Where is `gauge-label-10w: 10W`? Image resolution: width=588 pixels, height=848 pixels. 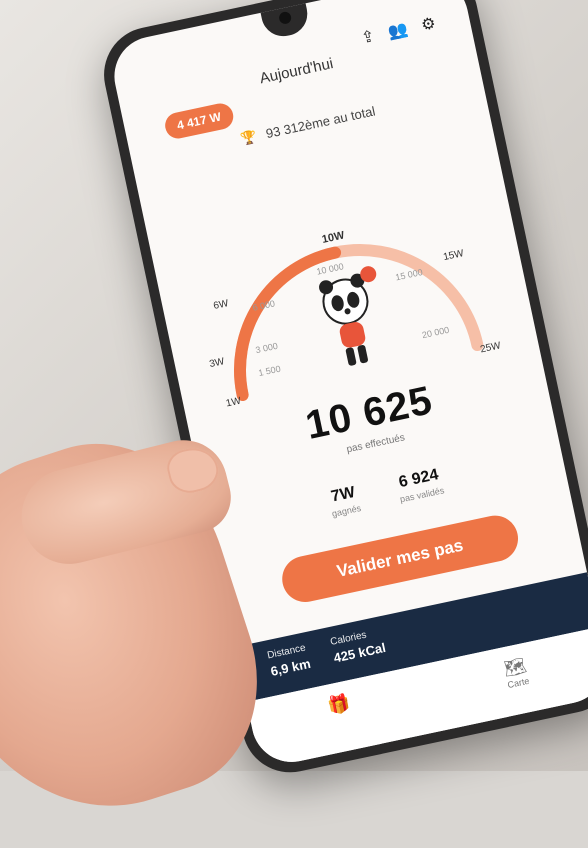
gauge-label-10w: 10W is located at coordinates (333, 237).